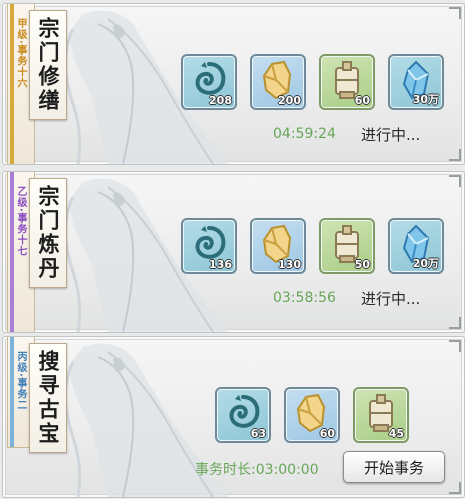 This screenshot has width=465, height=499. I want to click on task-grade-tag: 甲级·事务十六 宗门修缮, so click(37, 84).